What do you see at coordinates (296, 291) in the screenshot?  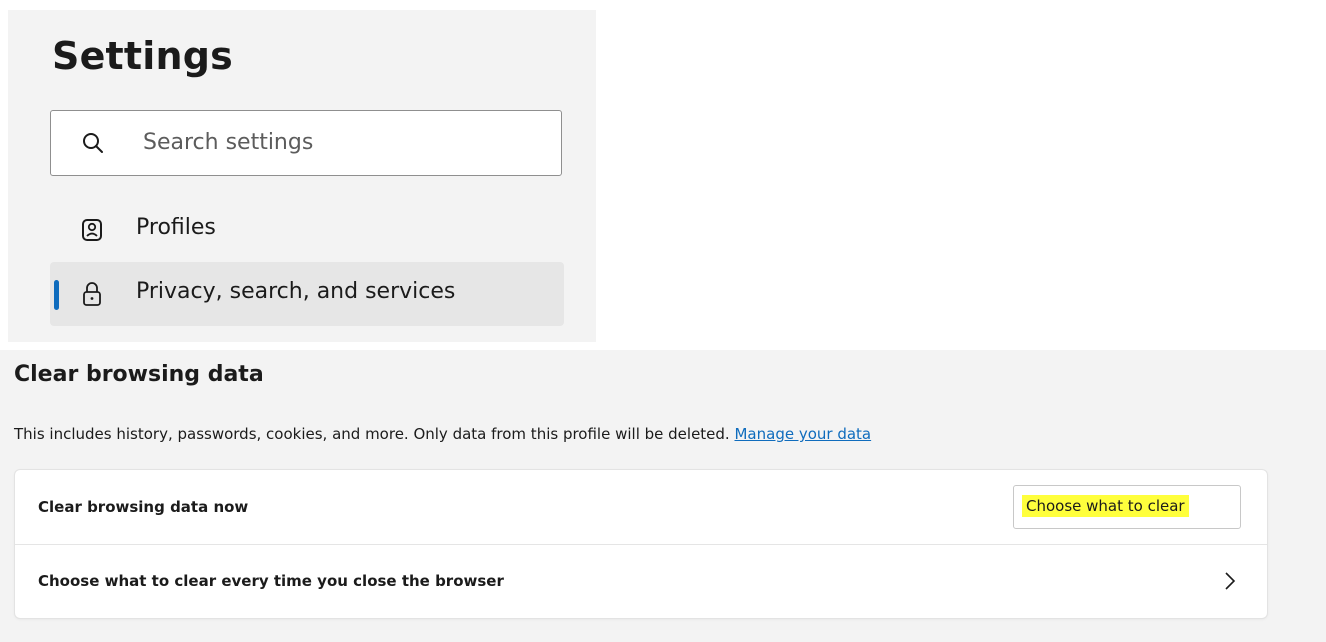 I see `sidebar-item-label: Privacy, search, and services` at bounding box center [296, 291].